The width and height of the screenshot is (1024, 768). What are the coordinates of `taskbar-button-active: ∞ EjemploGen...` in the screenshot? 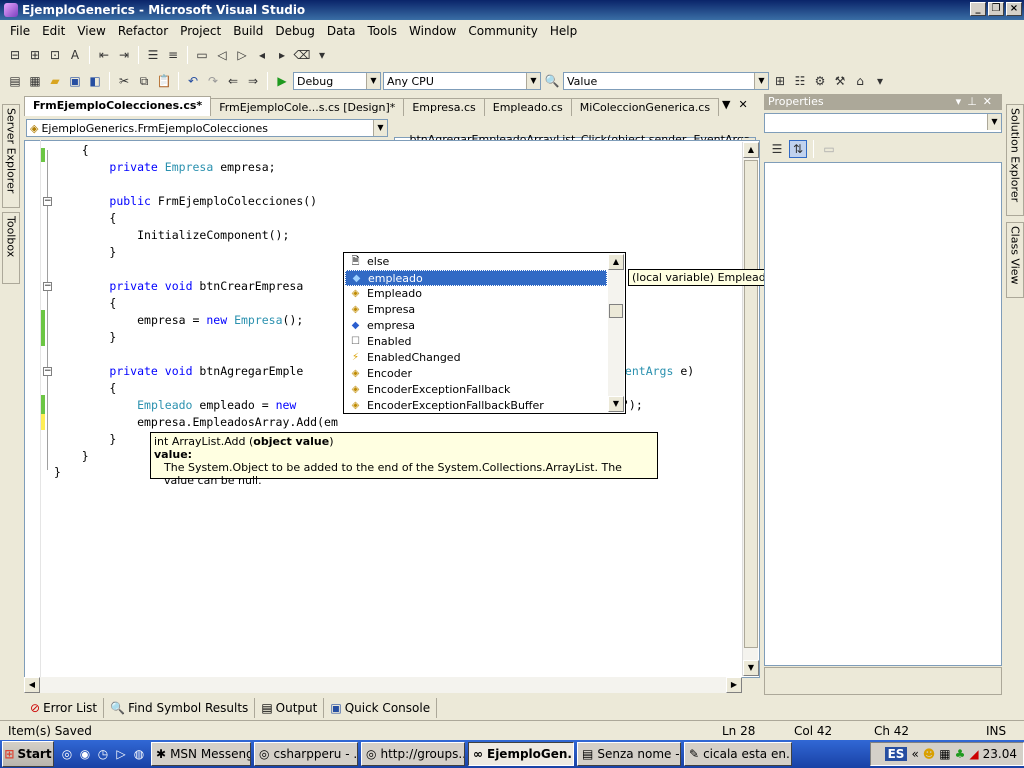 It's located at (521, 754).